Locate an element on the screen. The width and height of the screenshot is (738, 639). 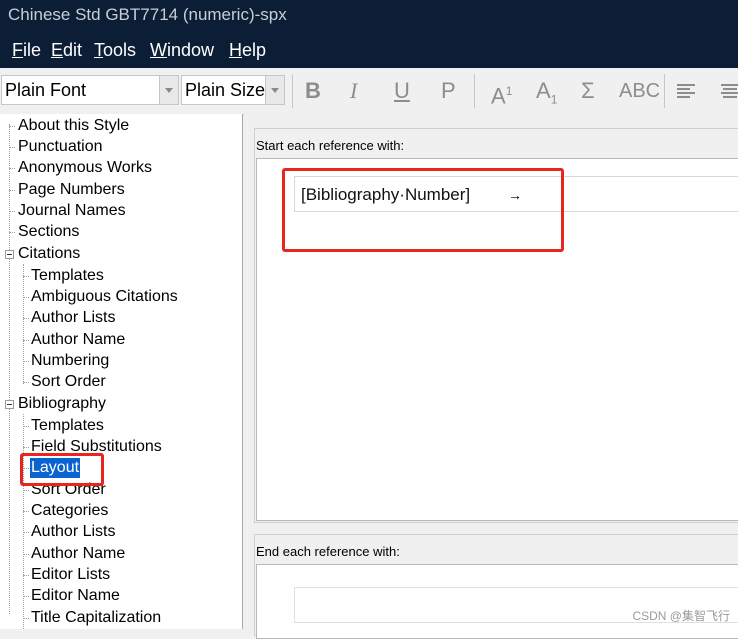
menu-help: Help is located at coordinates (247, 50).